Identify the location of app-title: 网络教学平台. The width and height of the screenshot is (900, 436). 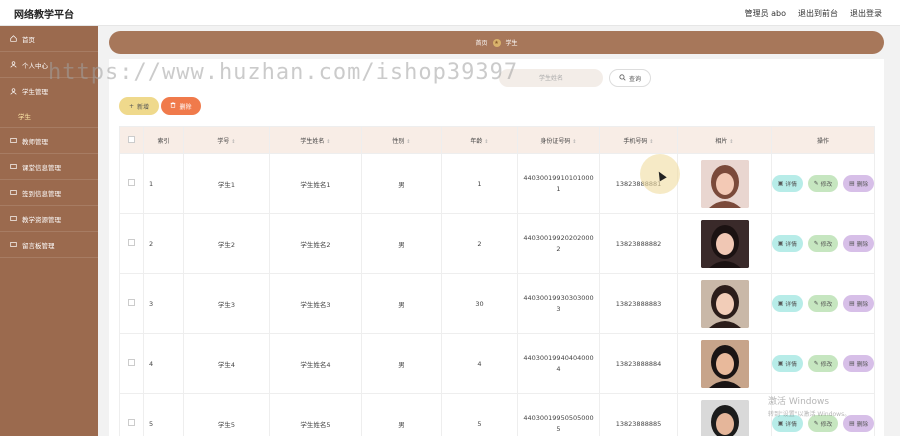
(44, 15).